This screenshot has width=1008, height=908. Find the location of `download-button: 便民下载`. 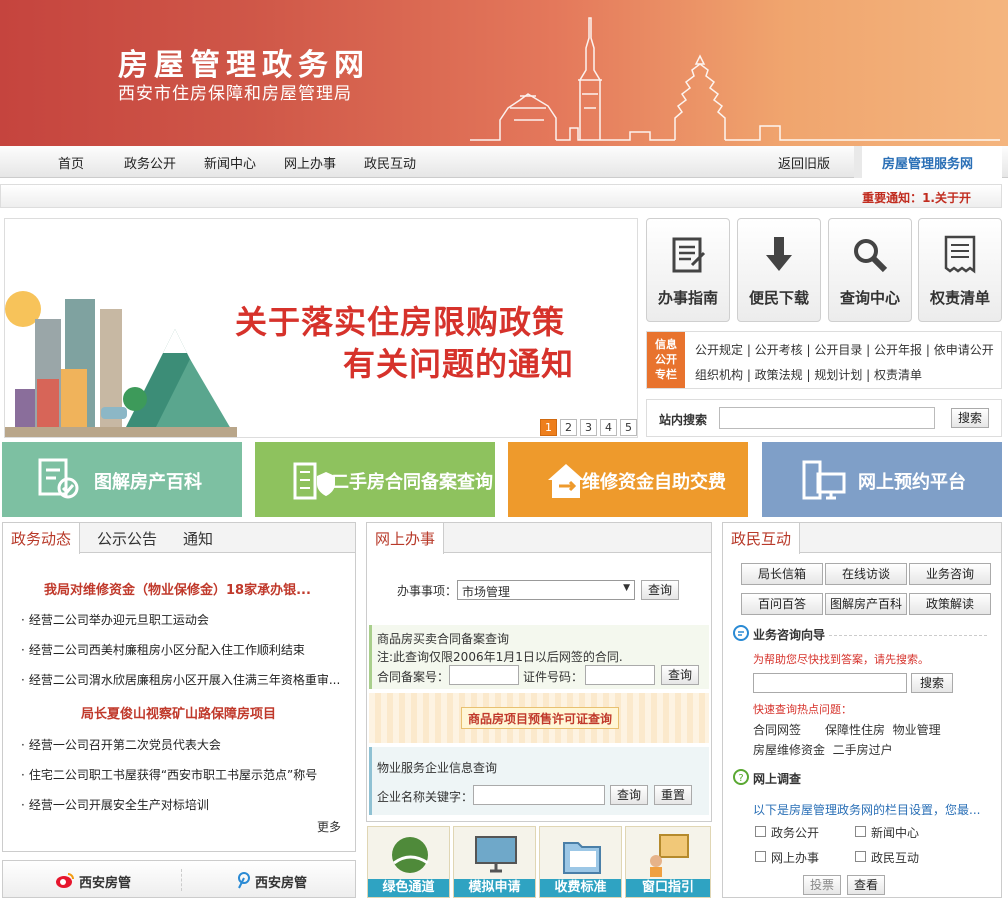

download-button: 便民下载 is located at coordinates (779, 270).